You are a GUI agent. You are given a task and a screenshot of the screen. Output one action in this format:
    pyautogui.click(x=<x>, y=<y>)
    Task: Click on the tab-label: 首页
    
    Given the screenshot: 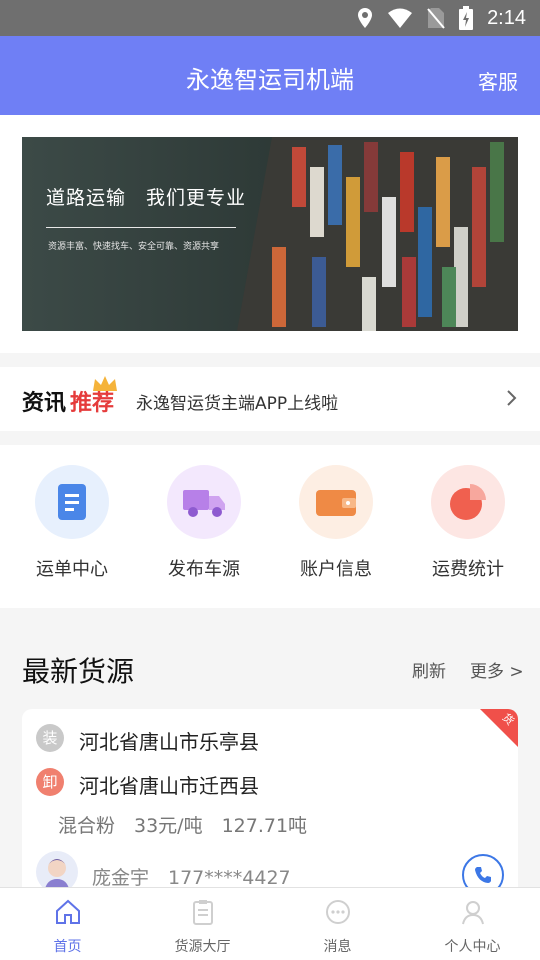 What is the action you would take?
    pyautogui.click(x=67, y=947)
    